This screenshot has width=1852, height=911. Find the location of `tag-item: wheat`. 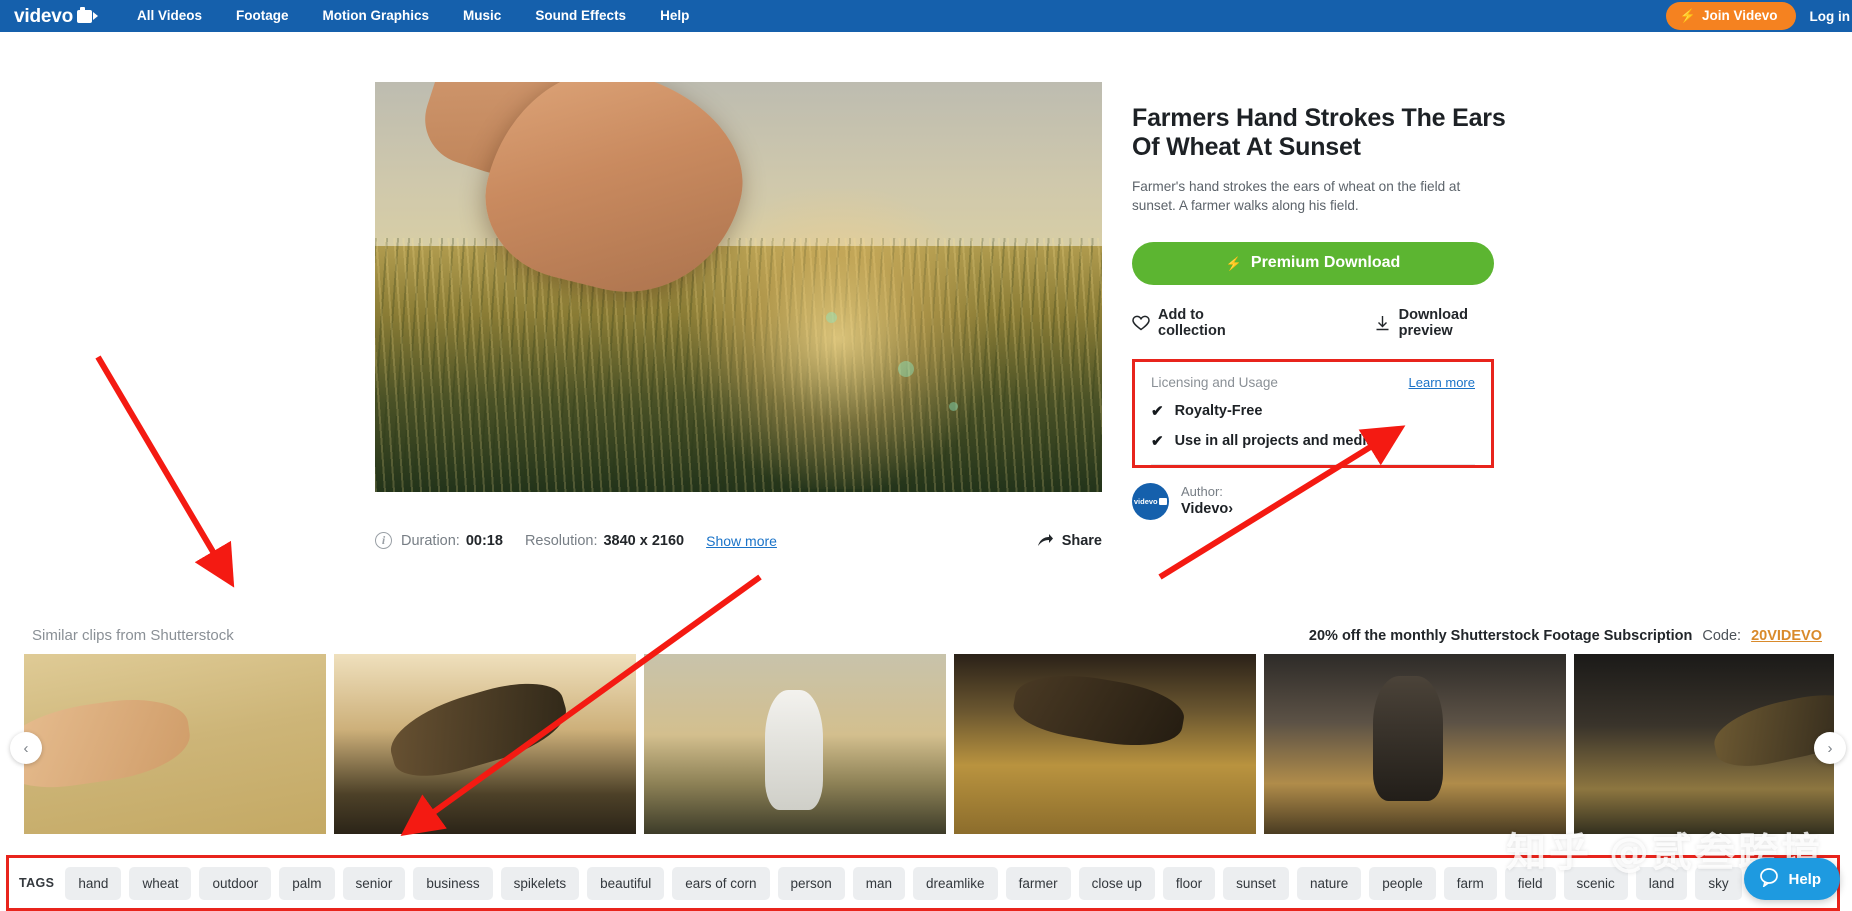

tag-item: wheat is located at coordinates (160, 883).